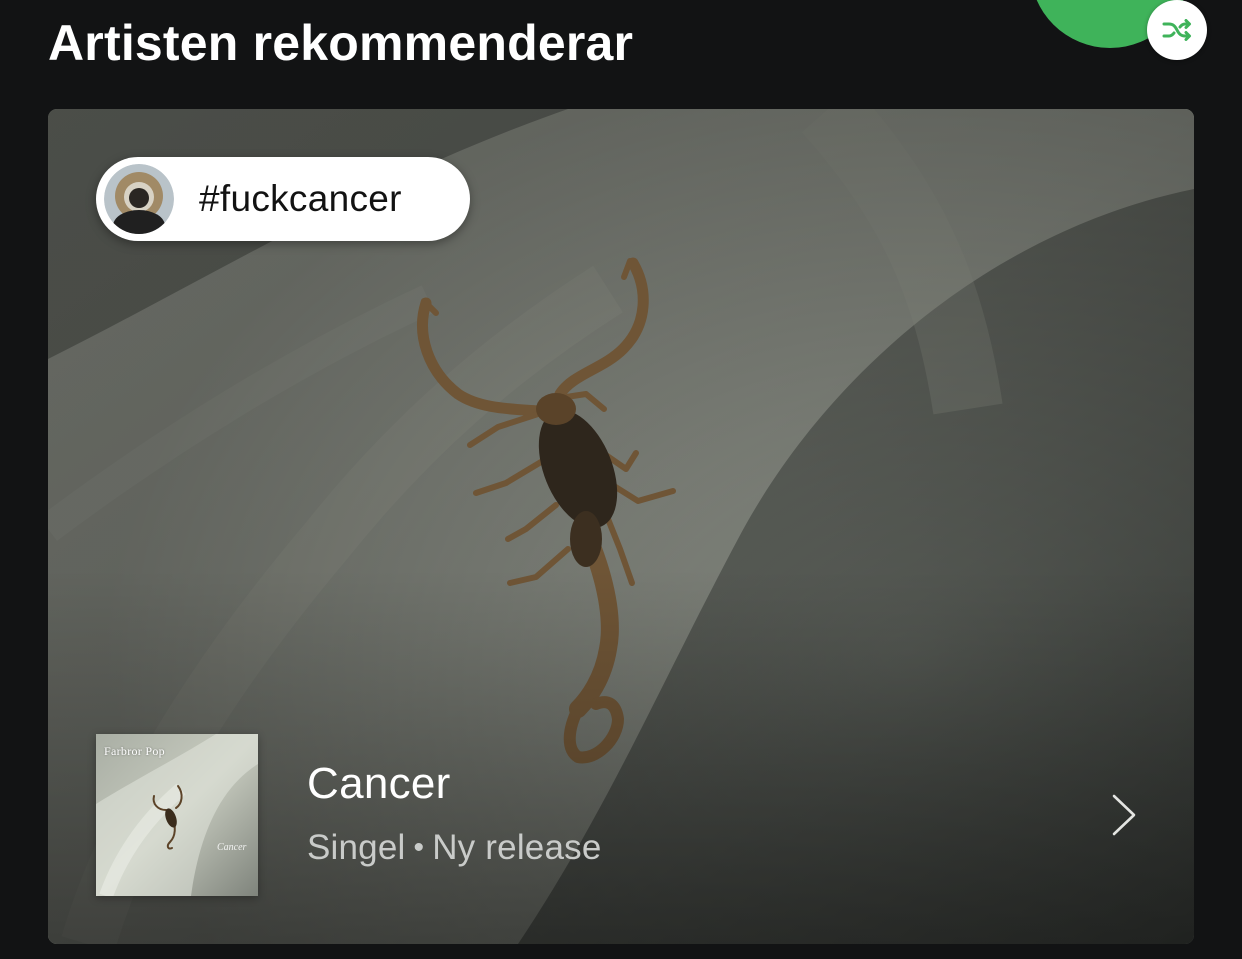 This screenshot has height=959, width=1242. Describe the element at coordinates (1124, 815) in the screenshot. I see `chevron-right-icon` at that location.